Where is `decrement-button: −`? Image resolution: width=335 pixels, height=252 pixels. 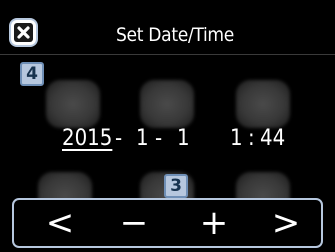
decrement-button: − is located at coordinates (134, 223).